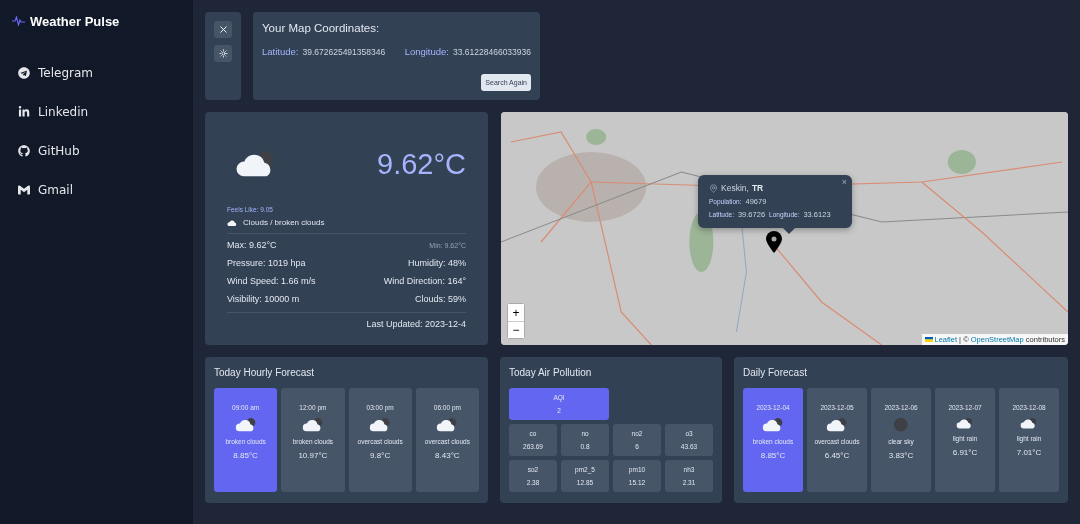 Image resolution: width=1080 pixels, height=524 pixels. I want to click on weather-detail: Wind Direction: 164°, so click(424, 281).